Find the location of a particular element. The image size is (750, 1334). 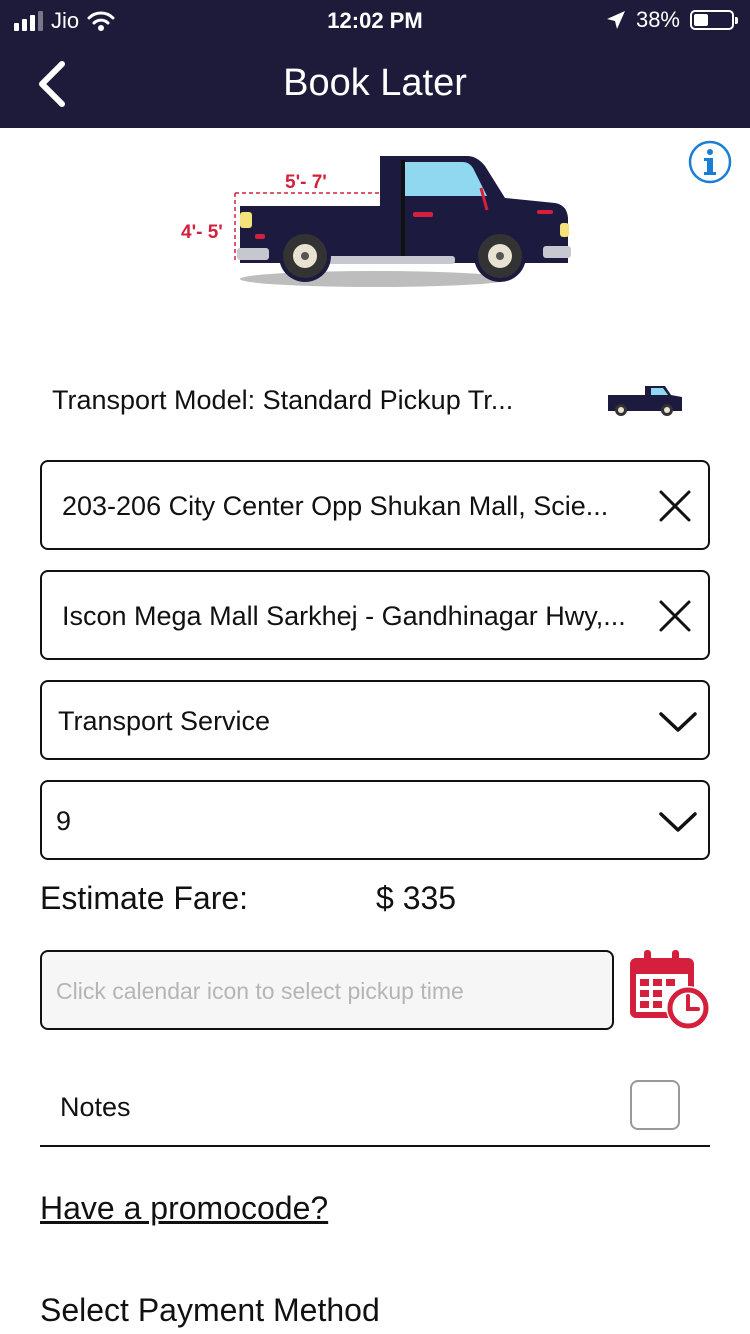

notes-checkbox is located at coordinates (655, 1105).